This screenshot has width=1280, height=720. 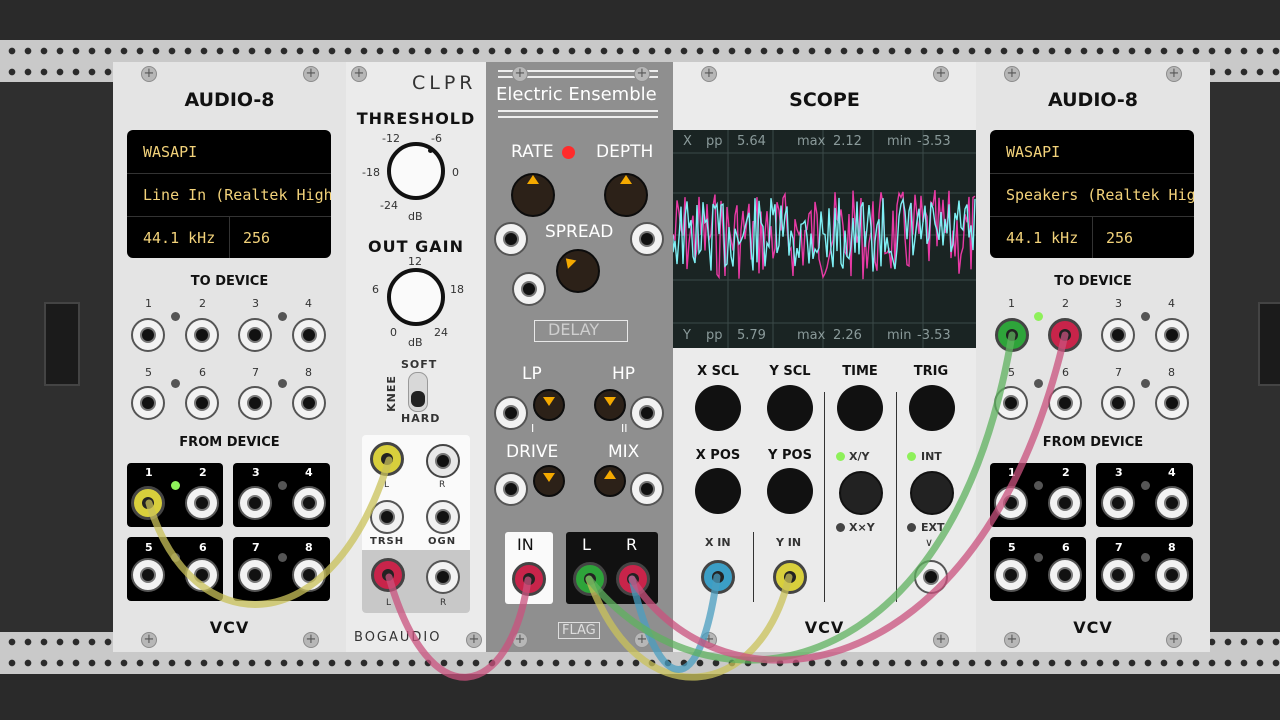 What do you see at coordinates (568, 152) in the screenshot?
I see `rate-led` at bounding box center [568, 152].